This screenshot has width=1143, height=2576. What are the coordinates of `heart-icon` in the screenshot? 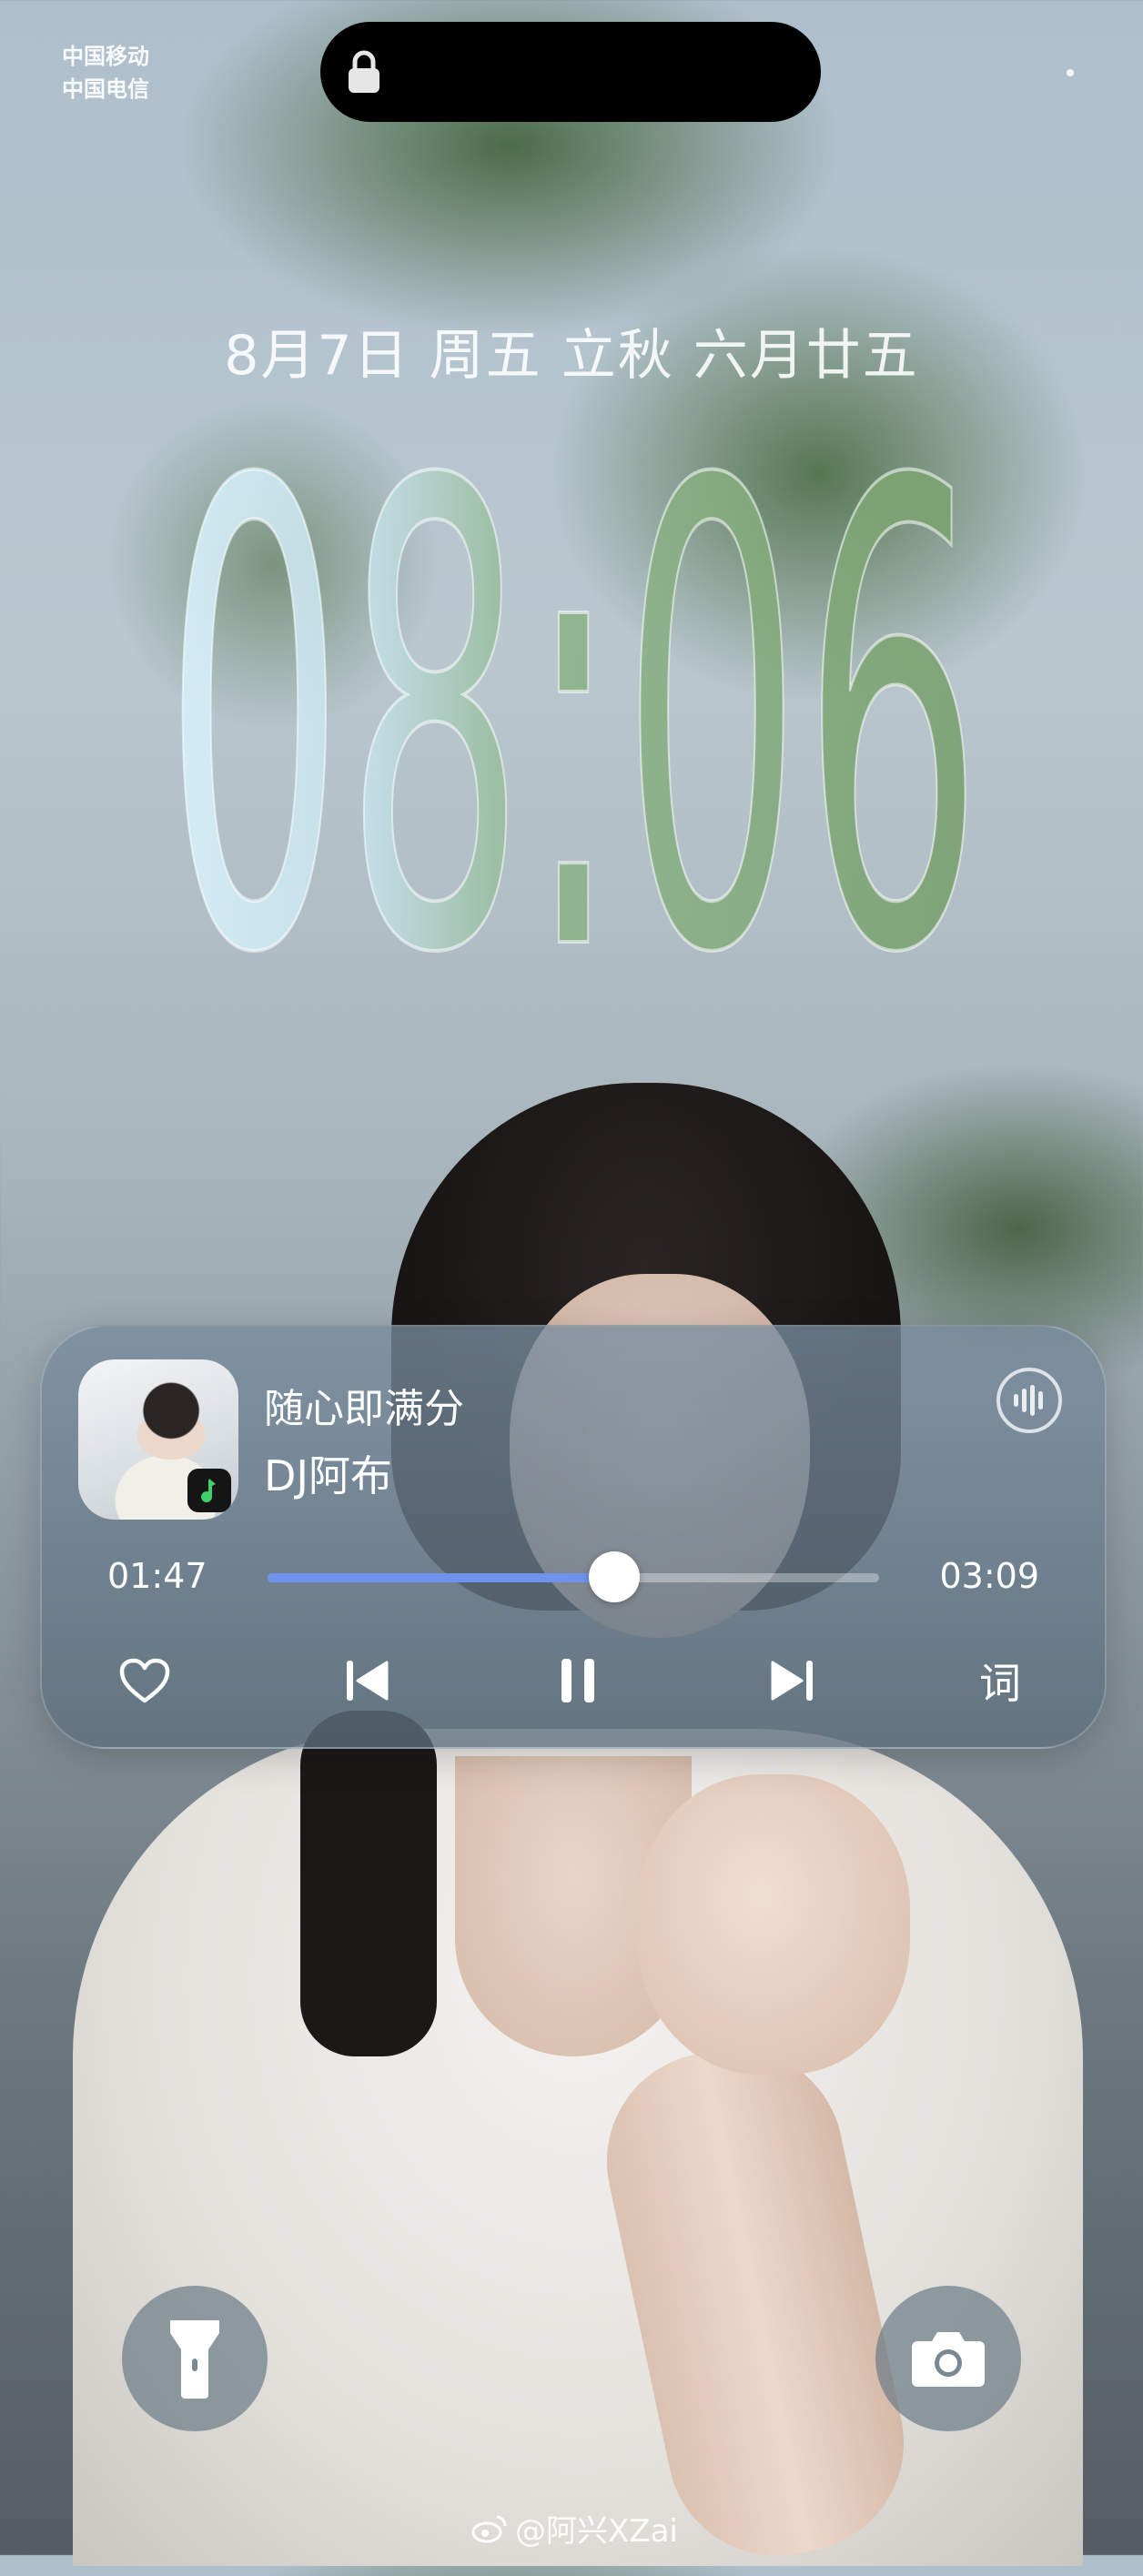 It's located at (144, 1680).